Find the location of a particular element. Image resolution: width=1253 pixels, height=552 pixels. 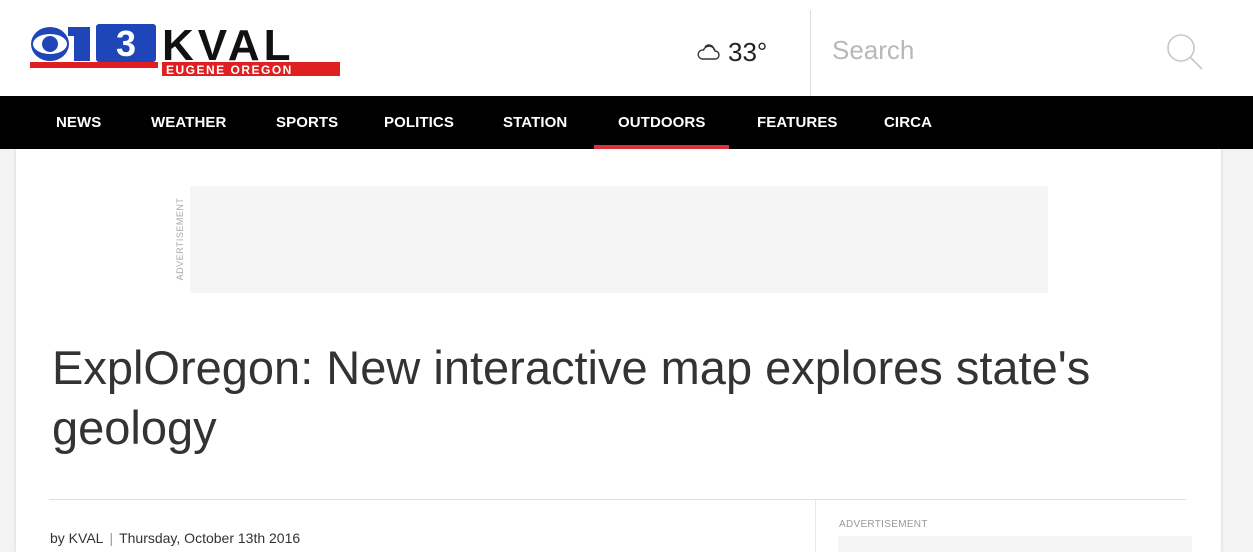

nav-item-news: NEWS is located at coordinates (78, 122).